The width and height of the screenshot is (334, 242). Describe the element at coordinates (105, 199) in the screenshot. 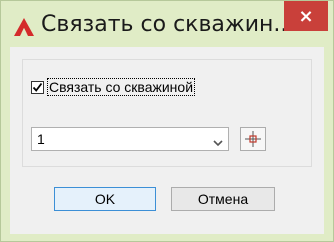

I see `ok-button: OK` at that location.